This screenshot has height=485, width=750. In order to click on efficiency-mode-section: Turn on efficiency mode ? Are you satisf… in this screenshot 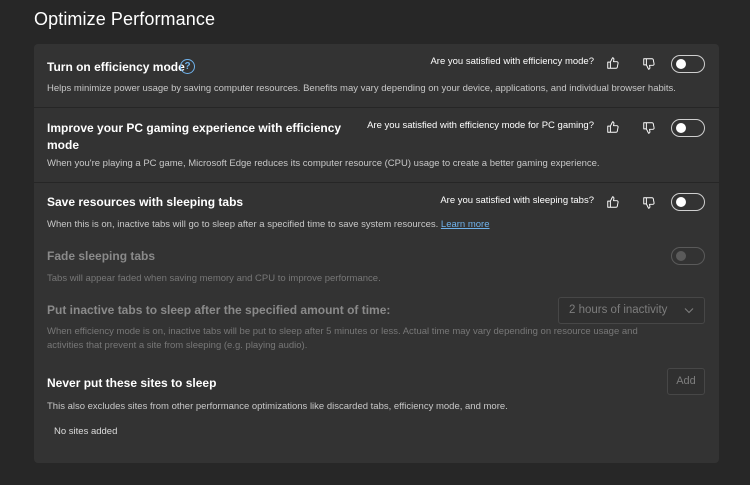, I will do `click(376, 75)`.